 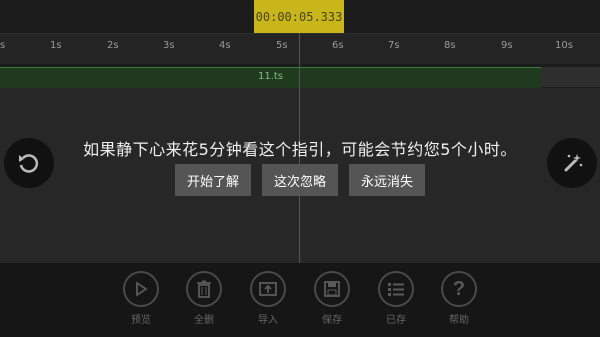 What do you see at coordinates (270, 76) in the screenshot?
I see `clip-name: 11.ts` at bounding box center [270, 76].